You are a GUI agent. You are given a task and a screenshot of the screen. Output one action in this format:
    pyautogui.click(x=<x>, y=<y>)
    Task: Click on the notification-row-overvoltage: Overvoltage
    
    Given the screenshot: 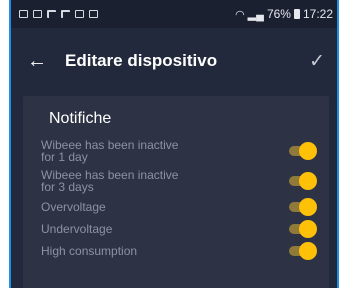 What is the action you would take?
    pyautogui.click(x=176, y=207)
    